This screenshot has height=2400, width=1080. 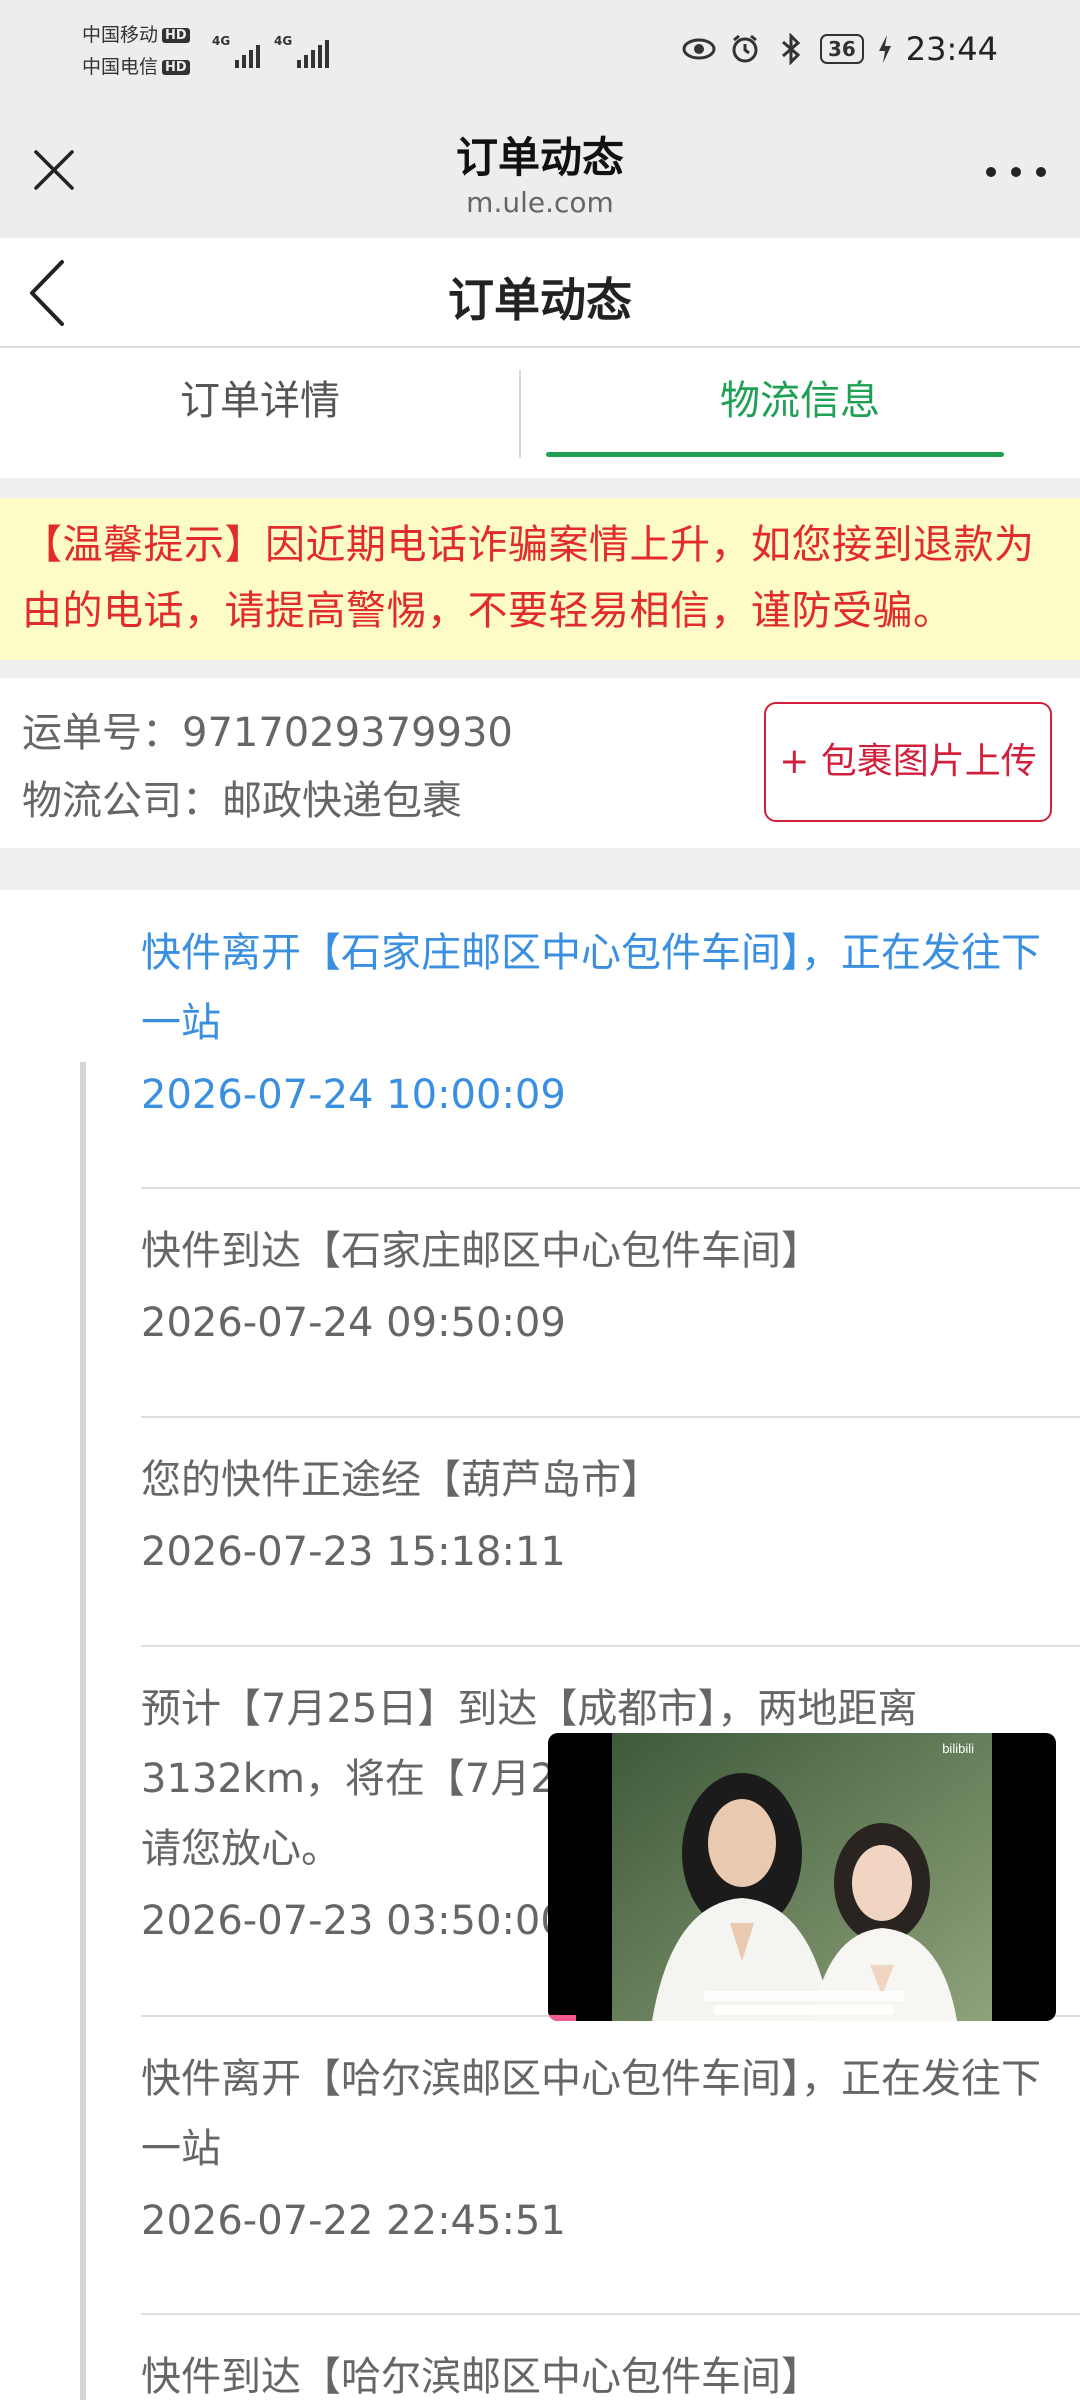 What do you see at coordinates (800, 413) in the screenshot?
I see `tab-logistics-info: 物流信息` at bounding box center [800, 413].